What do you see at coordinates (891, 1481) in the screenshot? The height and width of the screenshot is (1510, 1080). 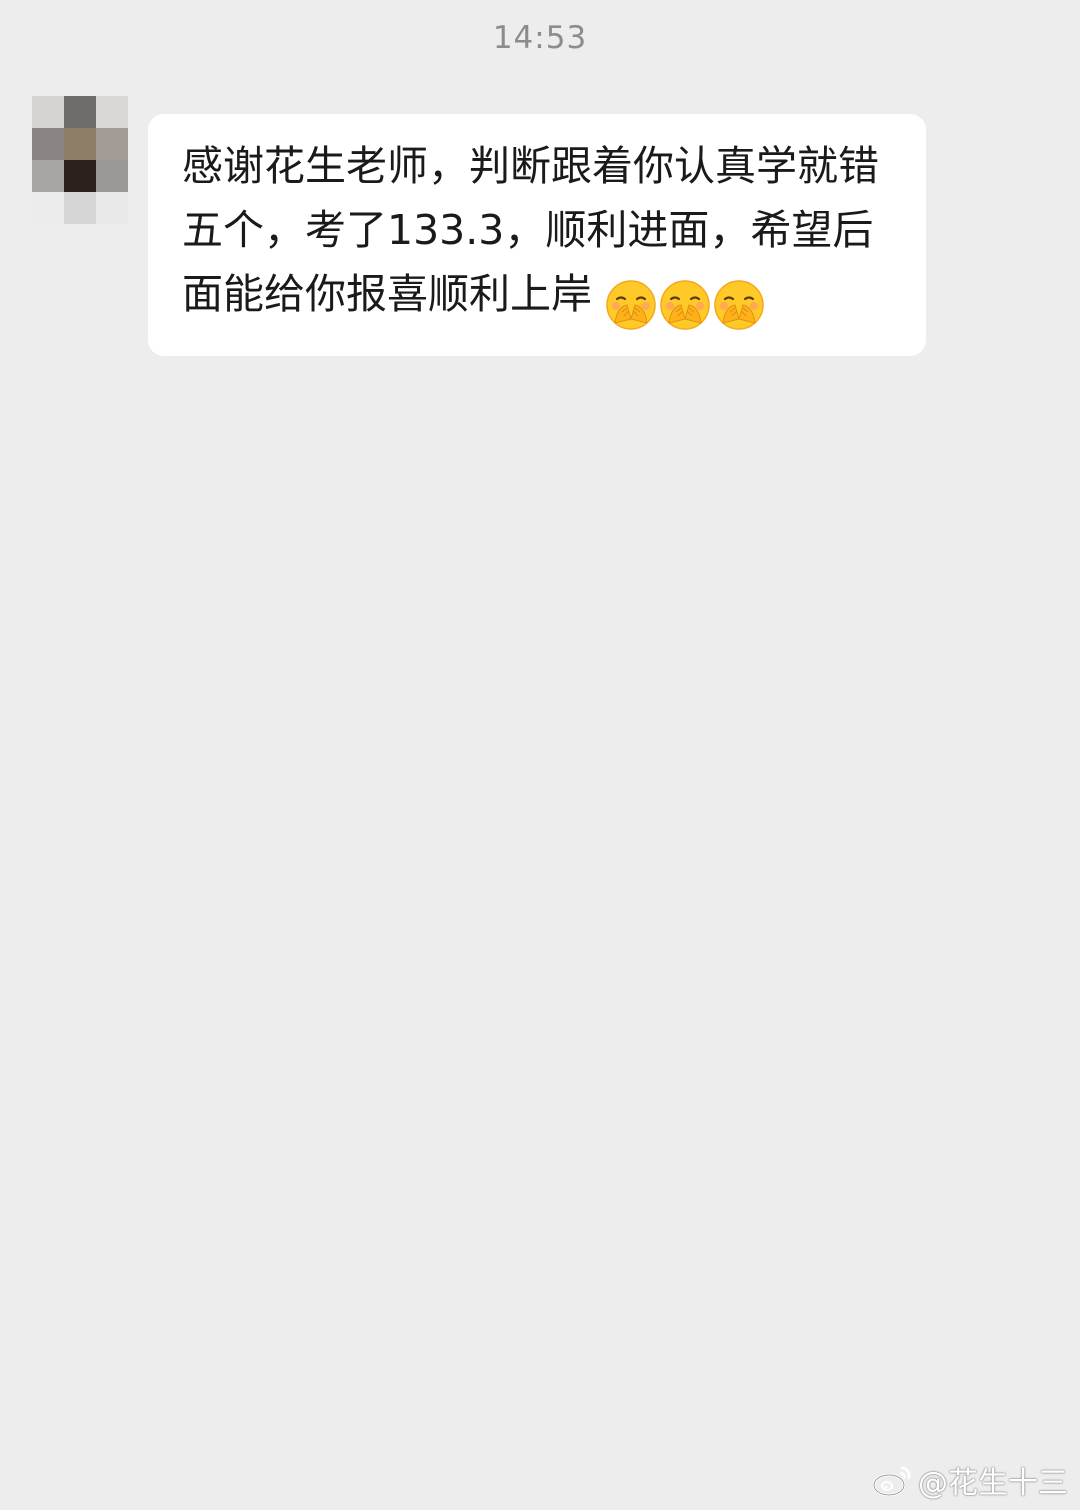 I see `weibo-logo-icon` at bounding box center [891, 1481].